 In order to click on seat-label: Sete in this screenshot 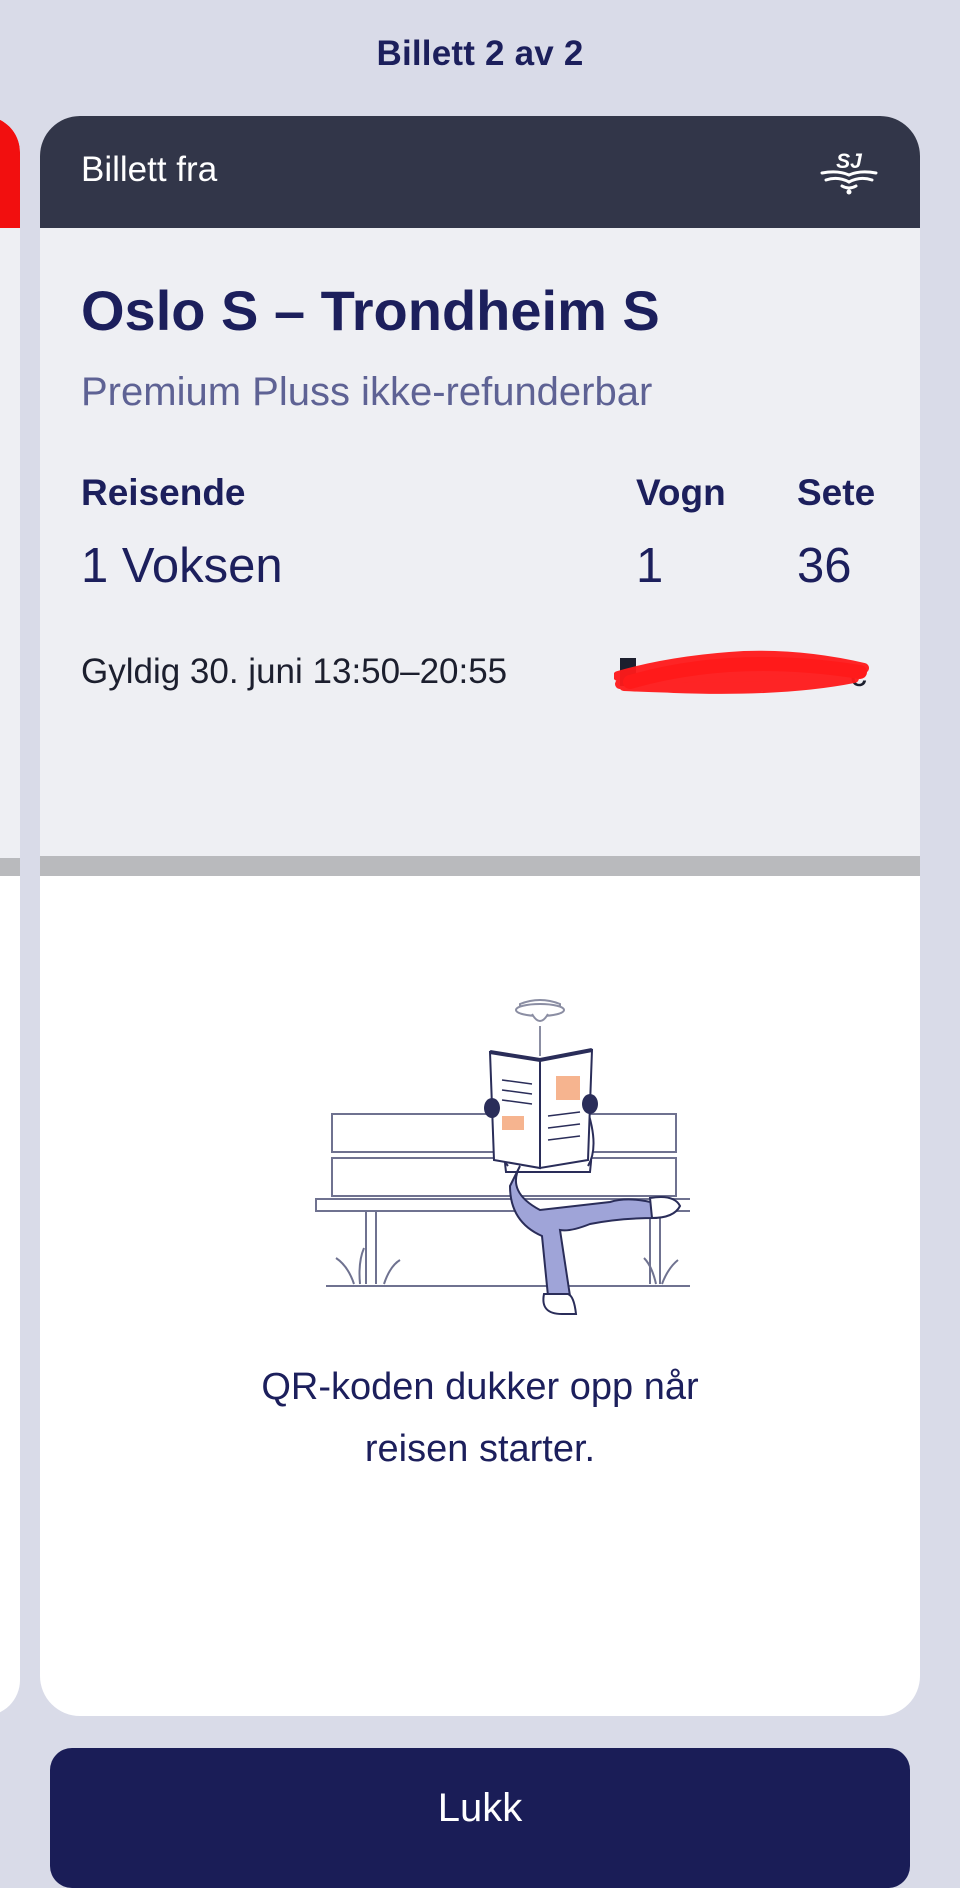, I will do `click(836, 492)`.